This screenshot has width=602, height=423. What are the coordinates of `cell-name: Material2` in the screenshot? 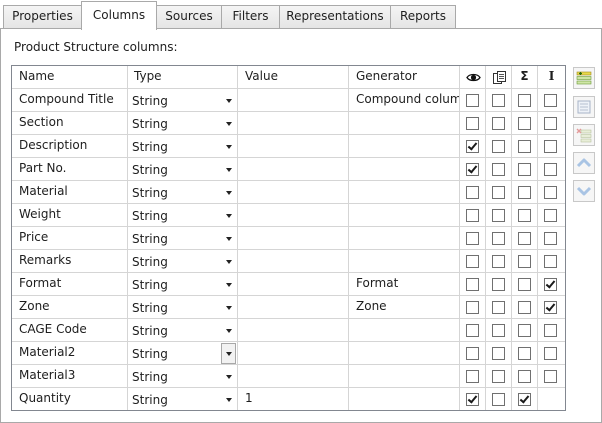 It's located at (70, 353).